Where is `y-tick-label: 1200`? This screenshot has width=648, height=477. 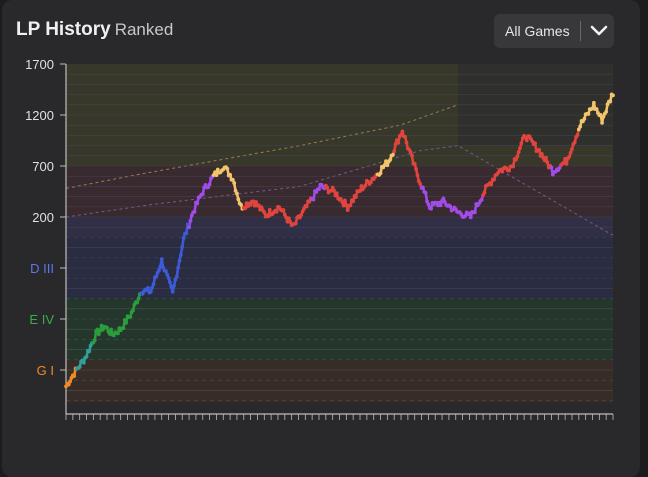 y-tick-label: 1200 is located at coordinates (39, 115).